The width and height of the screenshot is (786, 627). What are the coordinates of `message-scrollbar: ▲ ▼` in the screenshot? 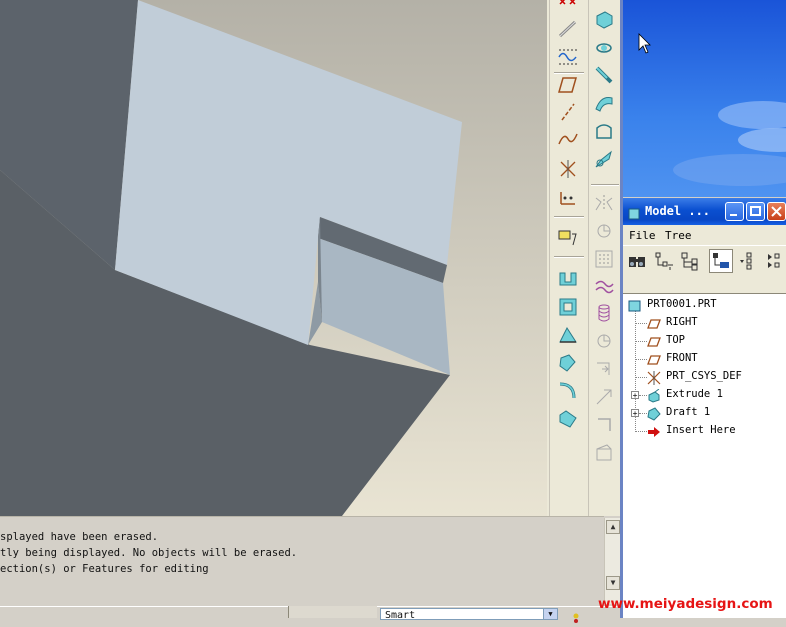 It's located at (612, 561).